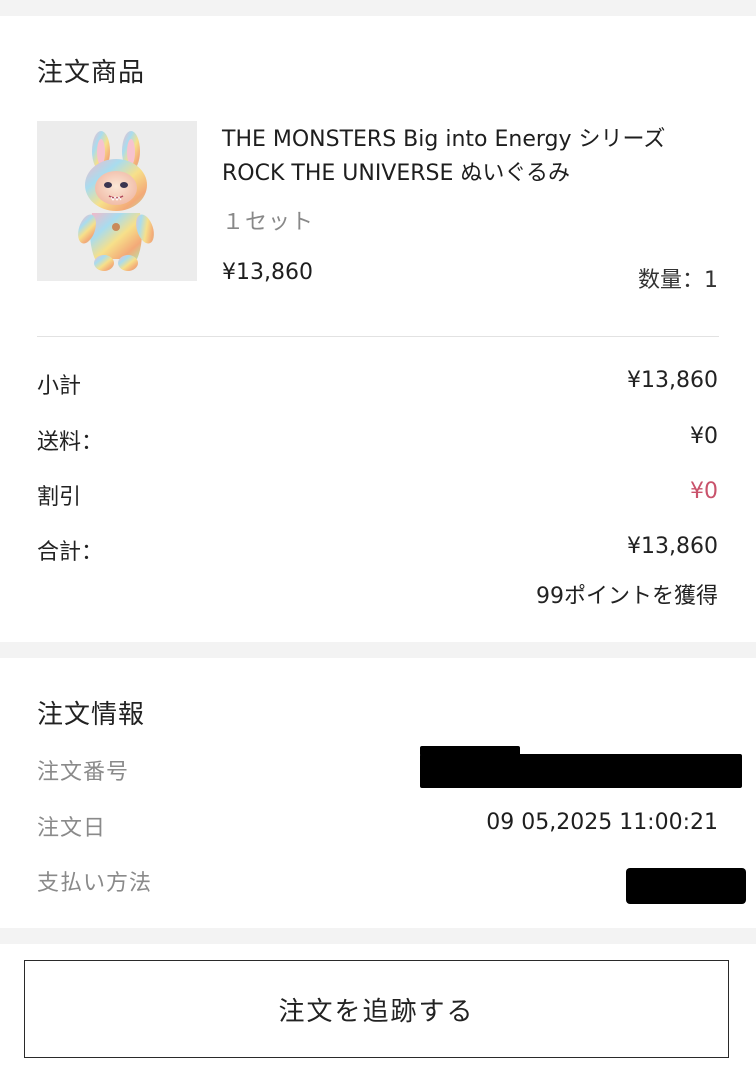  Describe the element at coordinates (377, 495) in the screenshot. I see `summary-discount-row: 割引 ¥0` at that location.